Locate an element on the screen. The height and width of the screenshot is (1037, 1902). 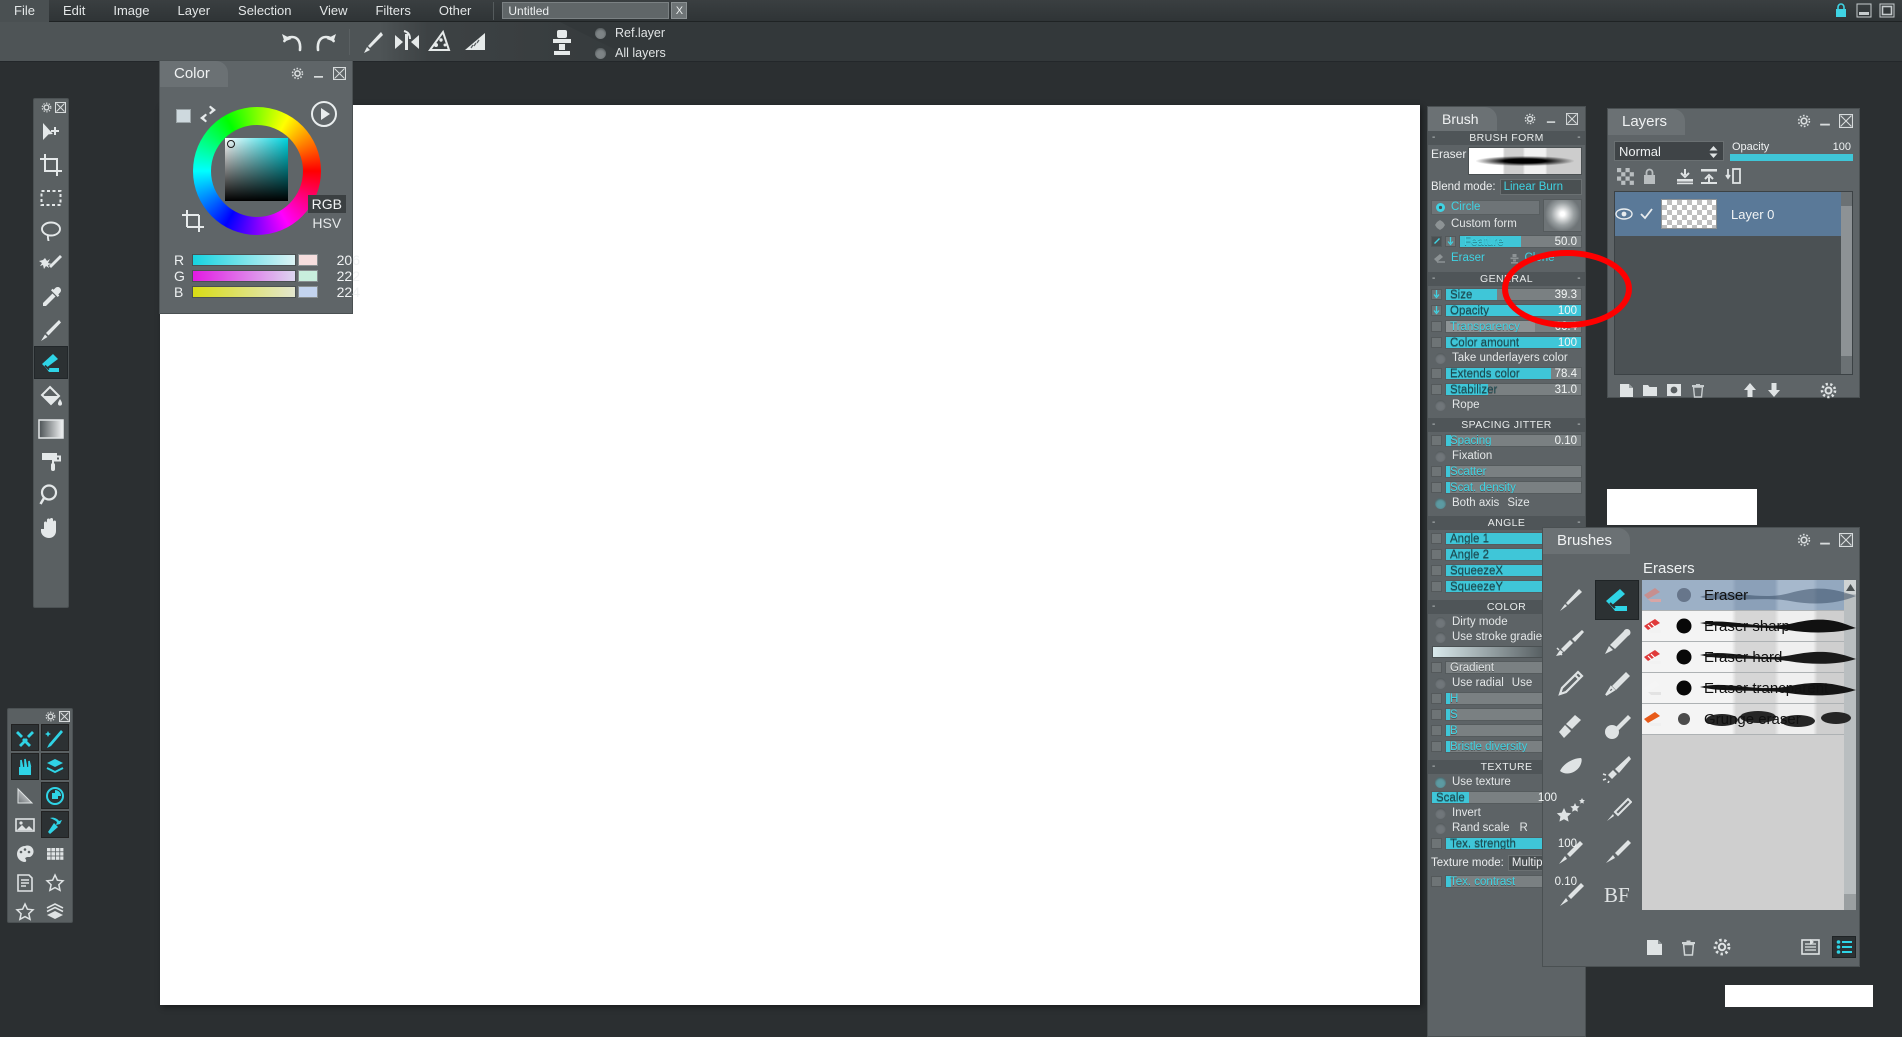
brightness-toggle is located at coordinates (1436, 730).